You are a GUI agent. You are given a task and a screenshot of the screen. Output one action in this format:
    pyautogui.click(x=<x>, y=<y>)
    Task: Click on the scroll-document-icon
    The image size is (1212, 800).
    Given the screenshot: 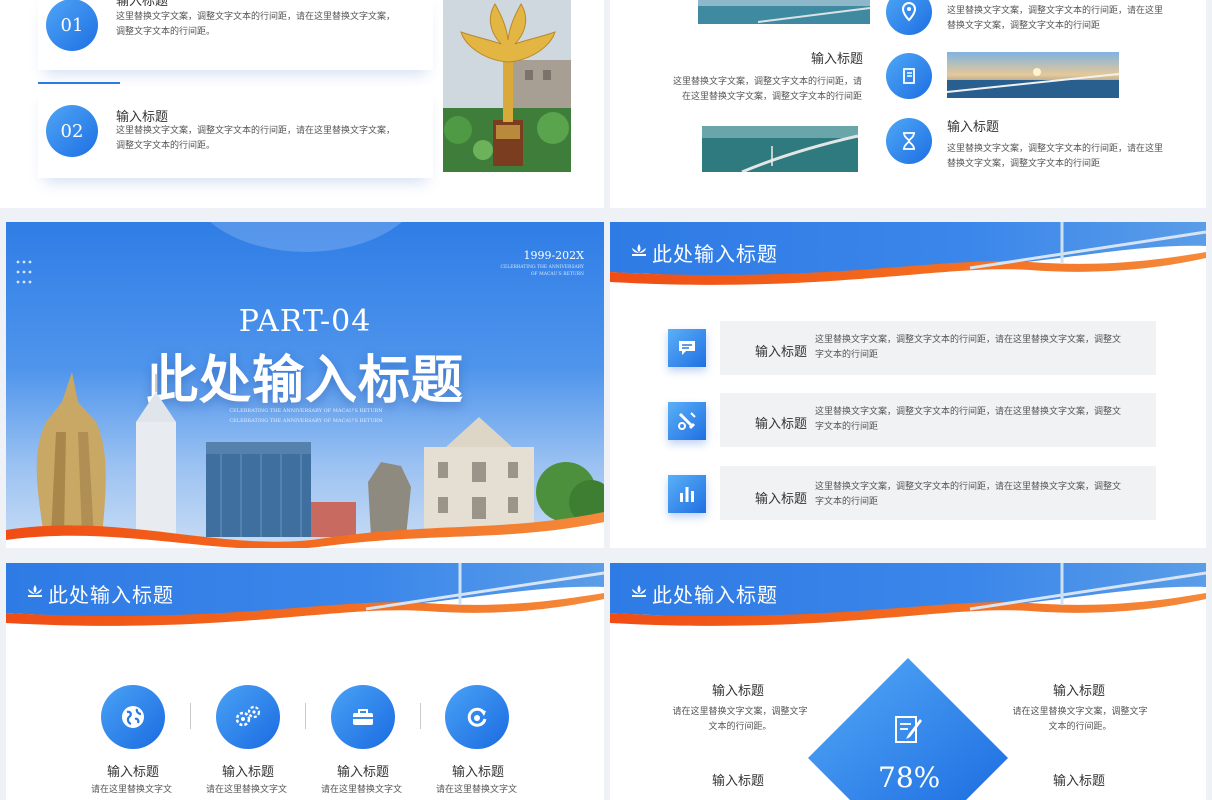 What is the action you would take?
    pyautogui.click(x=909, y=76)
    